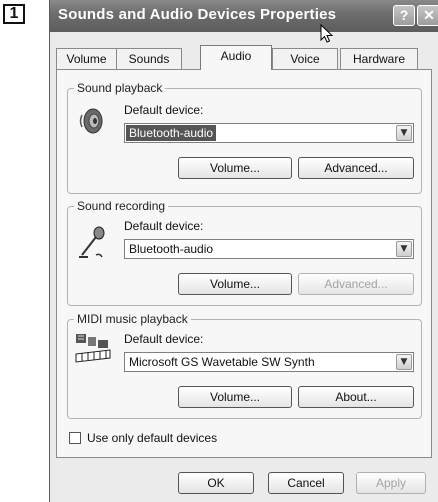 This screenshot has height=502, width=438. Describe the element at coordinates (404, 15) in the screenshot. I see `help-button: ?` at that location.